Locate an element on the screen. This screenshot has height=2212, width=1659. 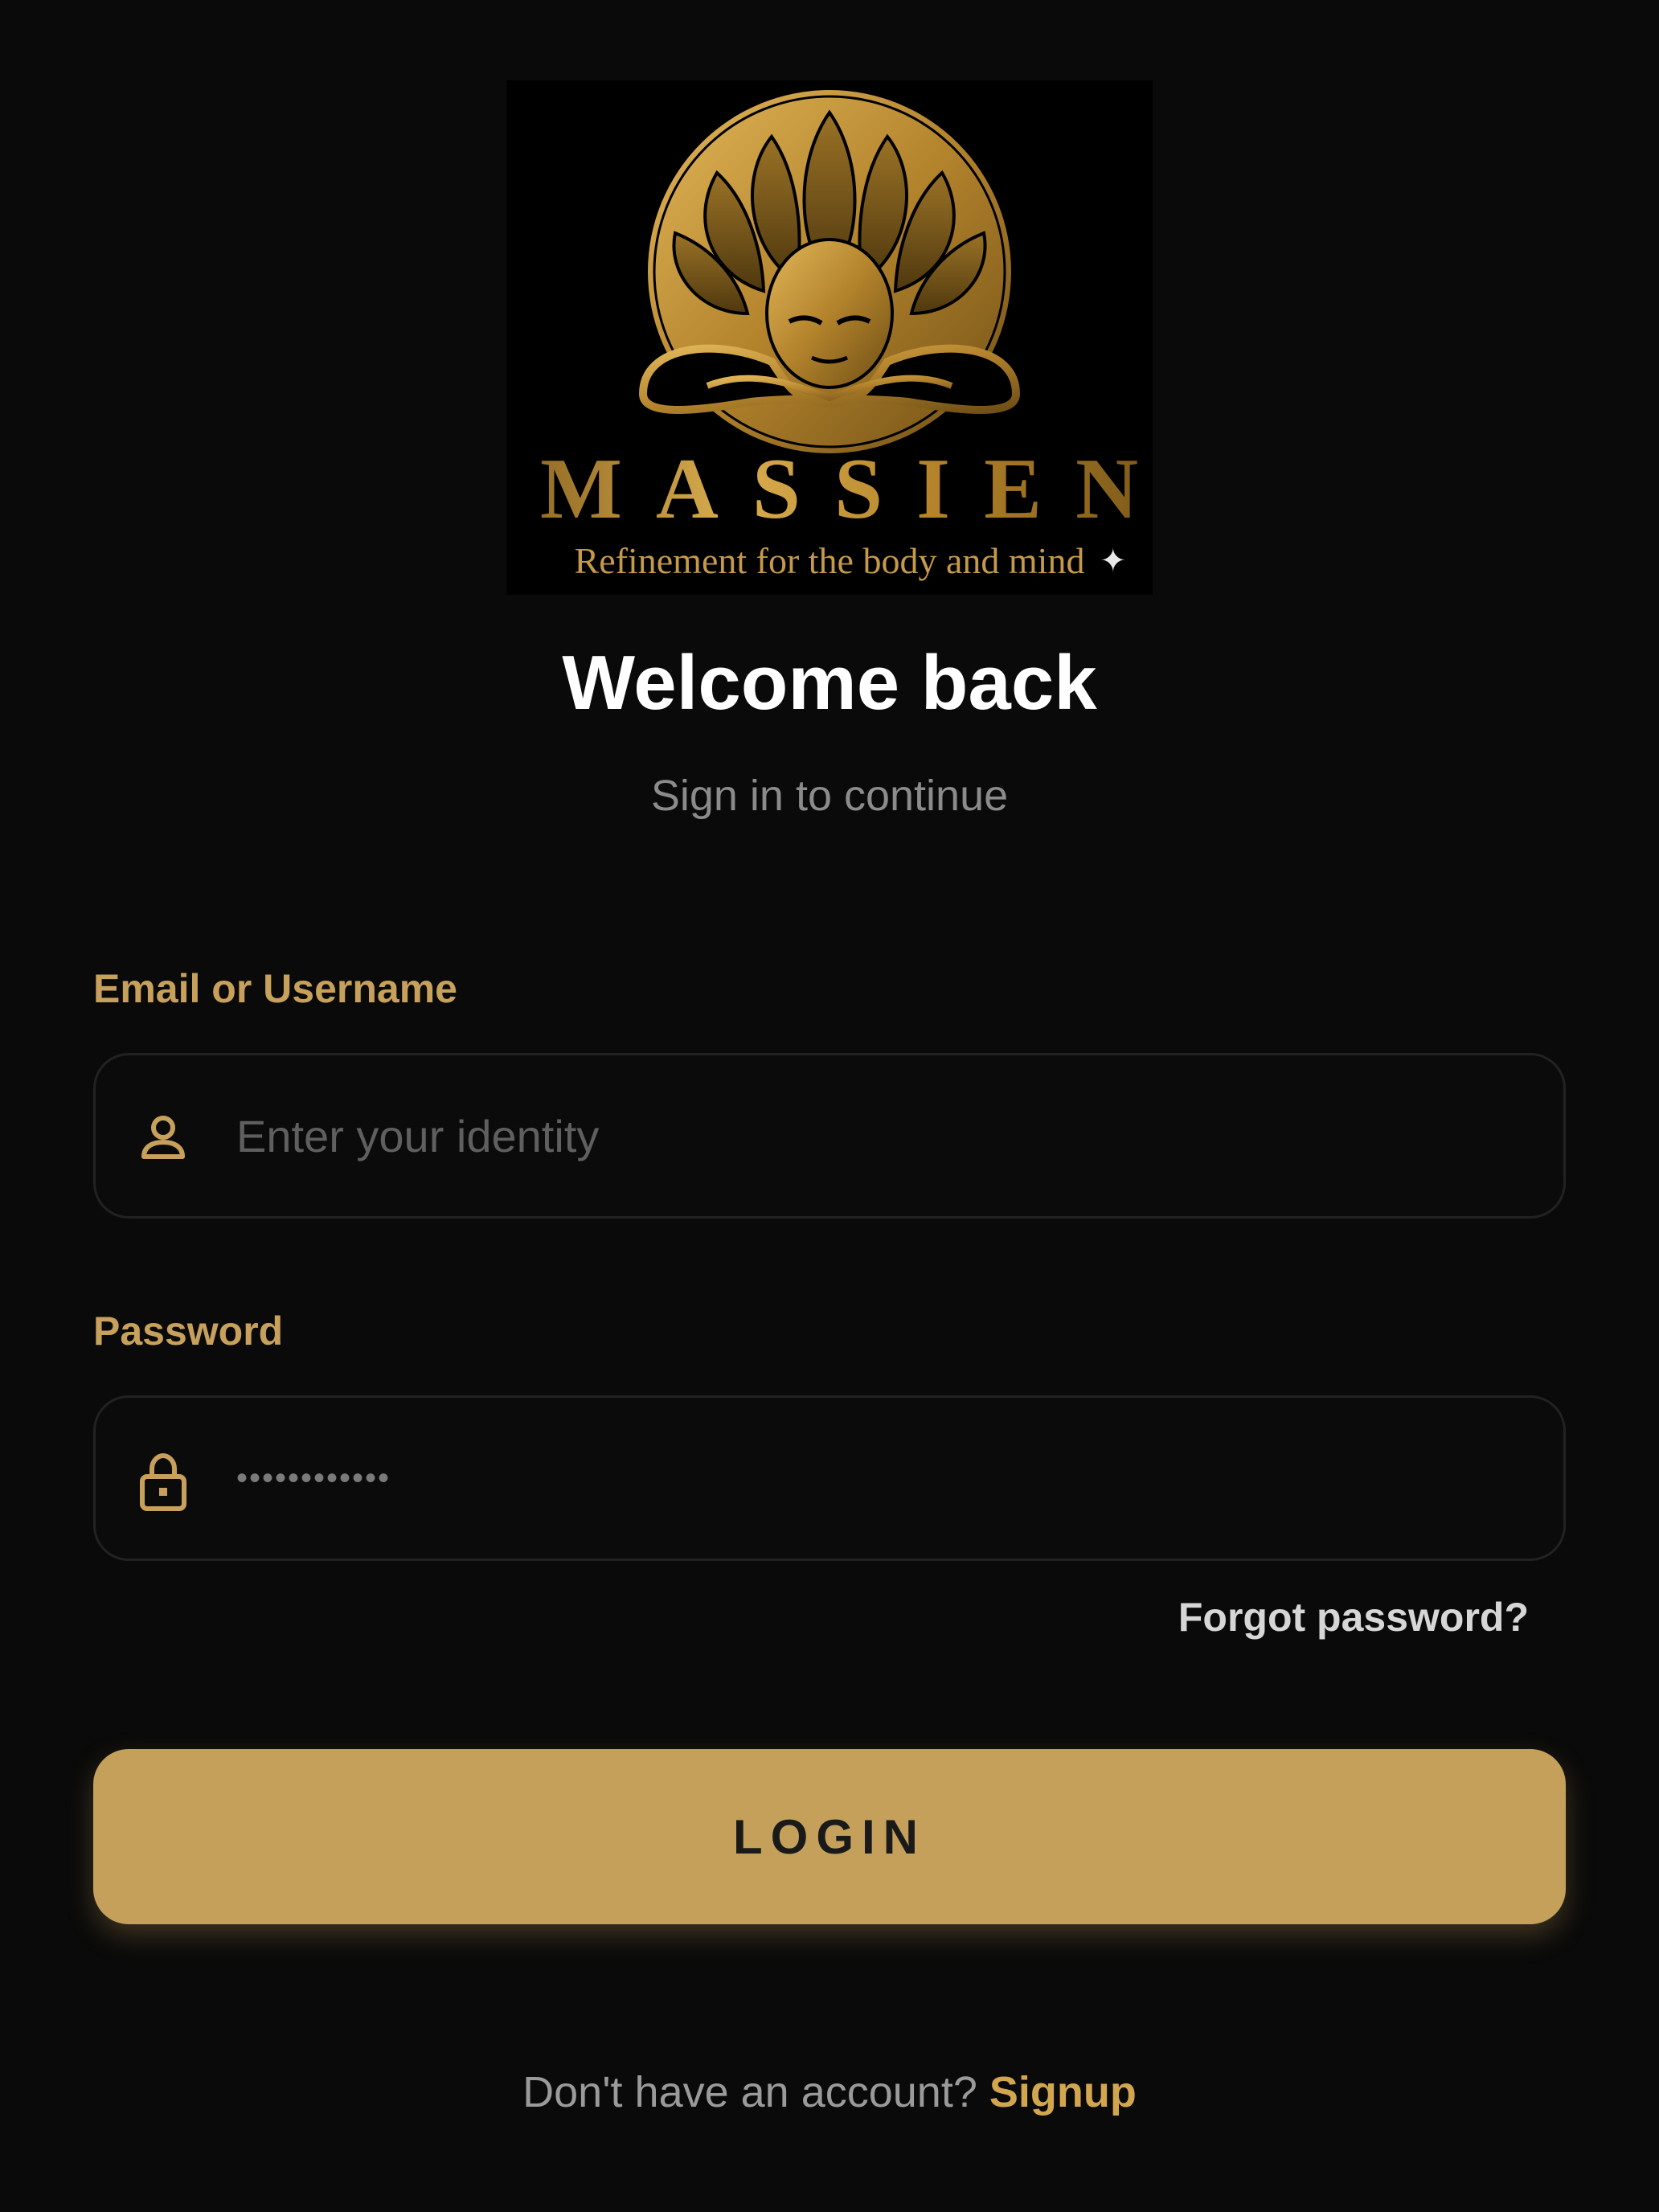
forgot-password-link: Forgot password? is located at coordinates (1353, 1617).